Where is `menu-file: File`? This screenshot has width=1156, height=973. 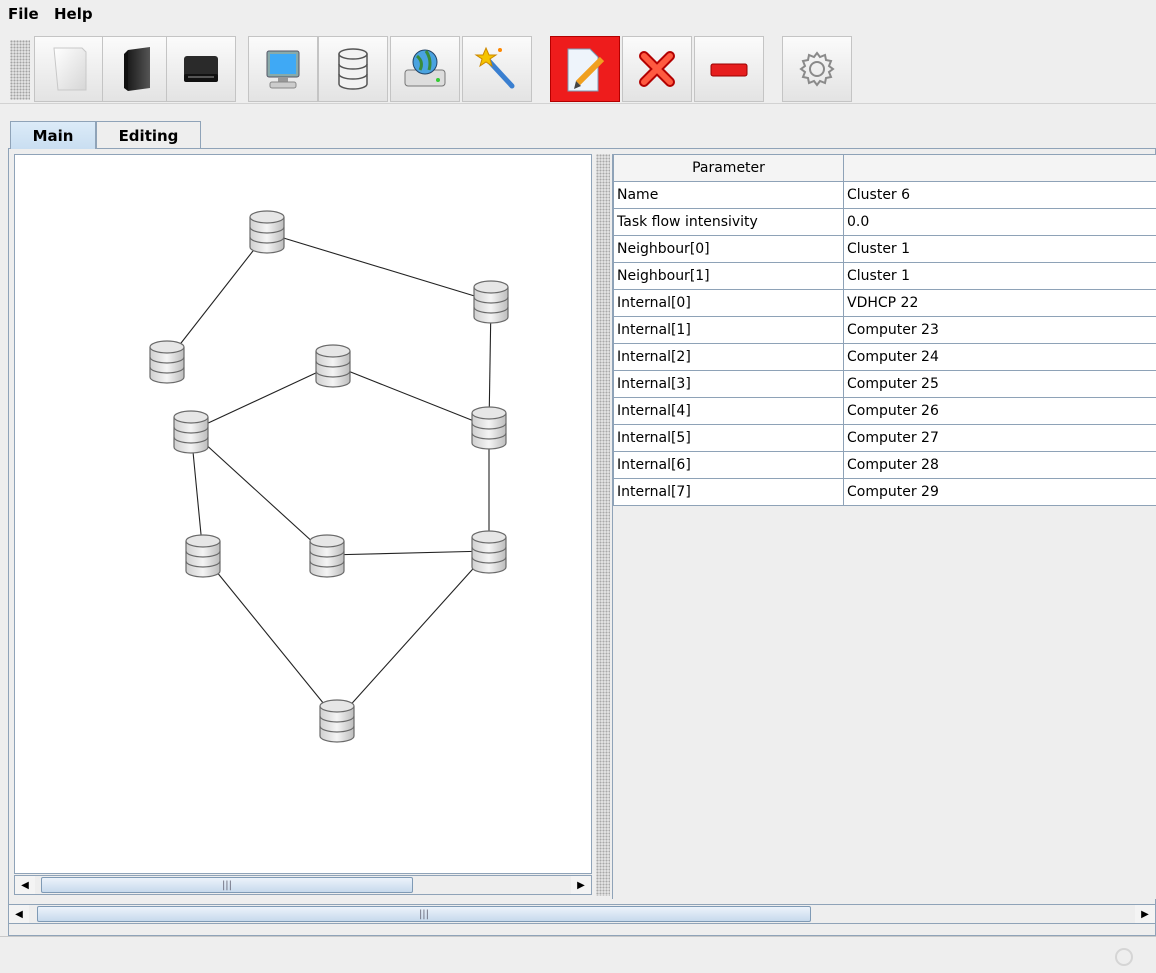 menu-file: File is located at coordinates (23, 14).